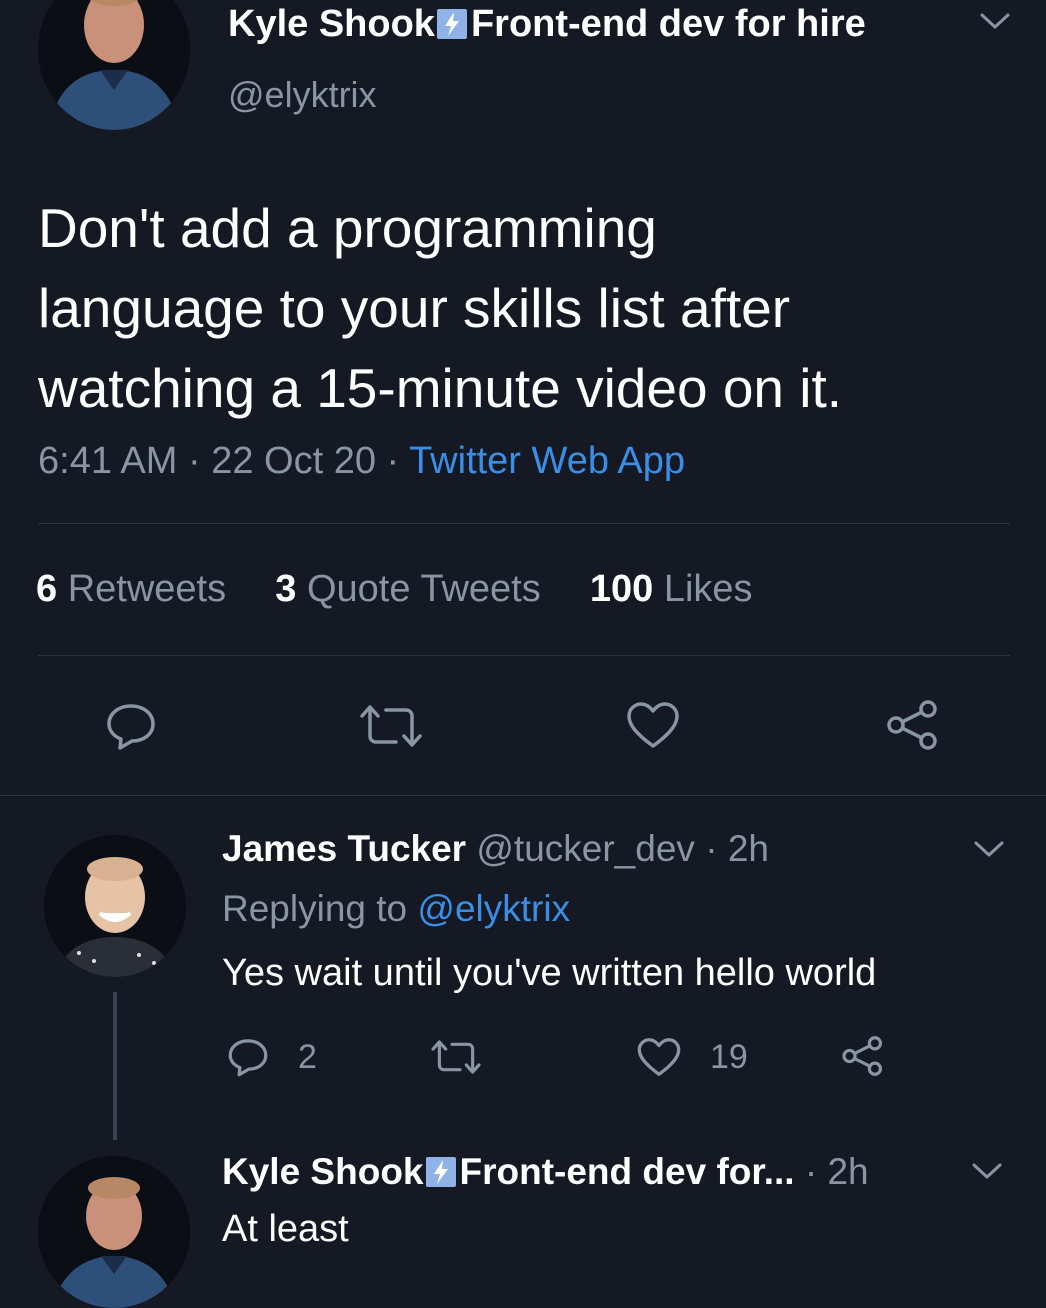 Image resolution: width=1046 pixels, height=1308 pixels. I want to click on tweet-time: 6:41 AM, so click(107, 461).